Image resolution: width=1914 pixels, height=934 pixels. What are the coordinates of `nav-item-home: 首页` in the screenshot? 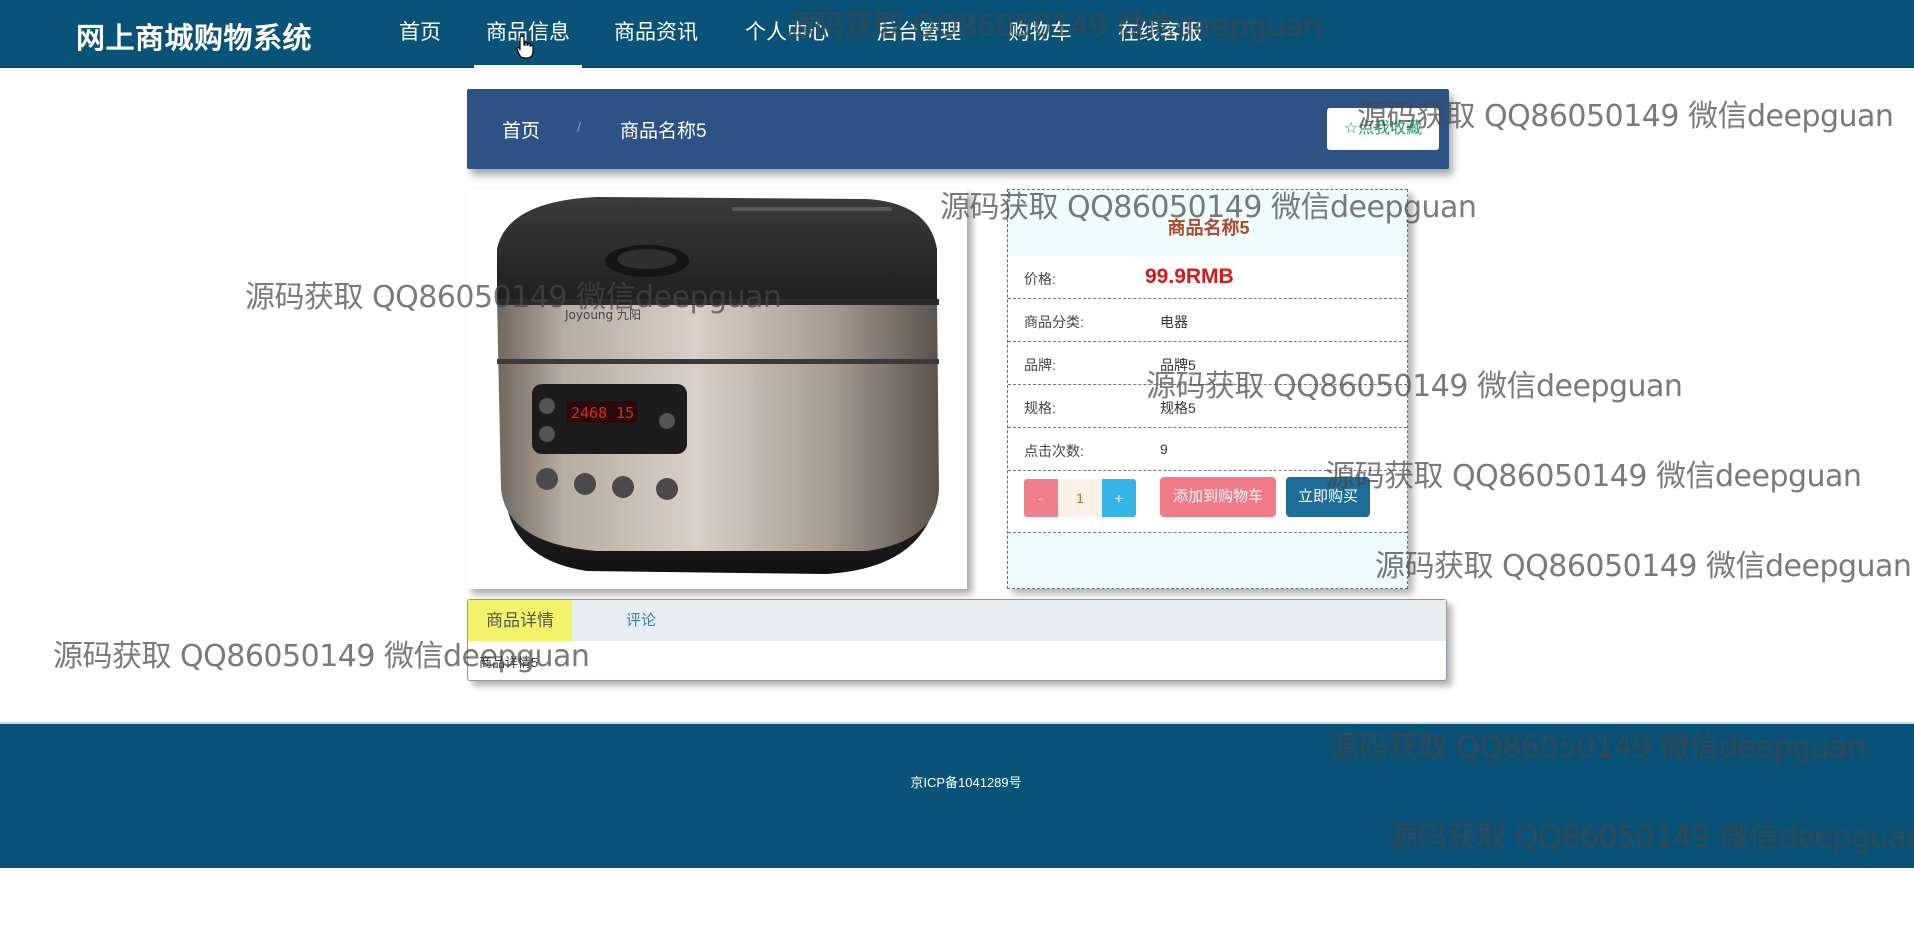 It's located at (420, 34).